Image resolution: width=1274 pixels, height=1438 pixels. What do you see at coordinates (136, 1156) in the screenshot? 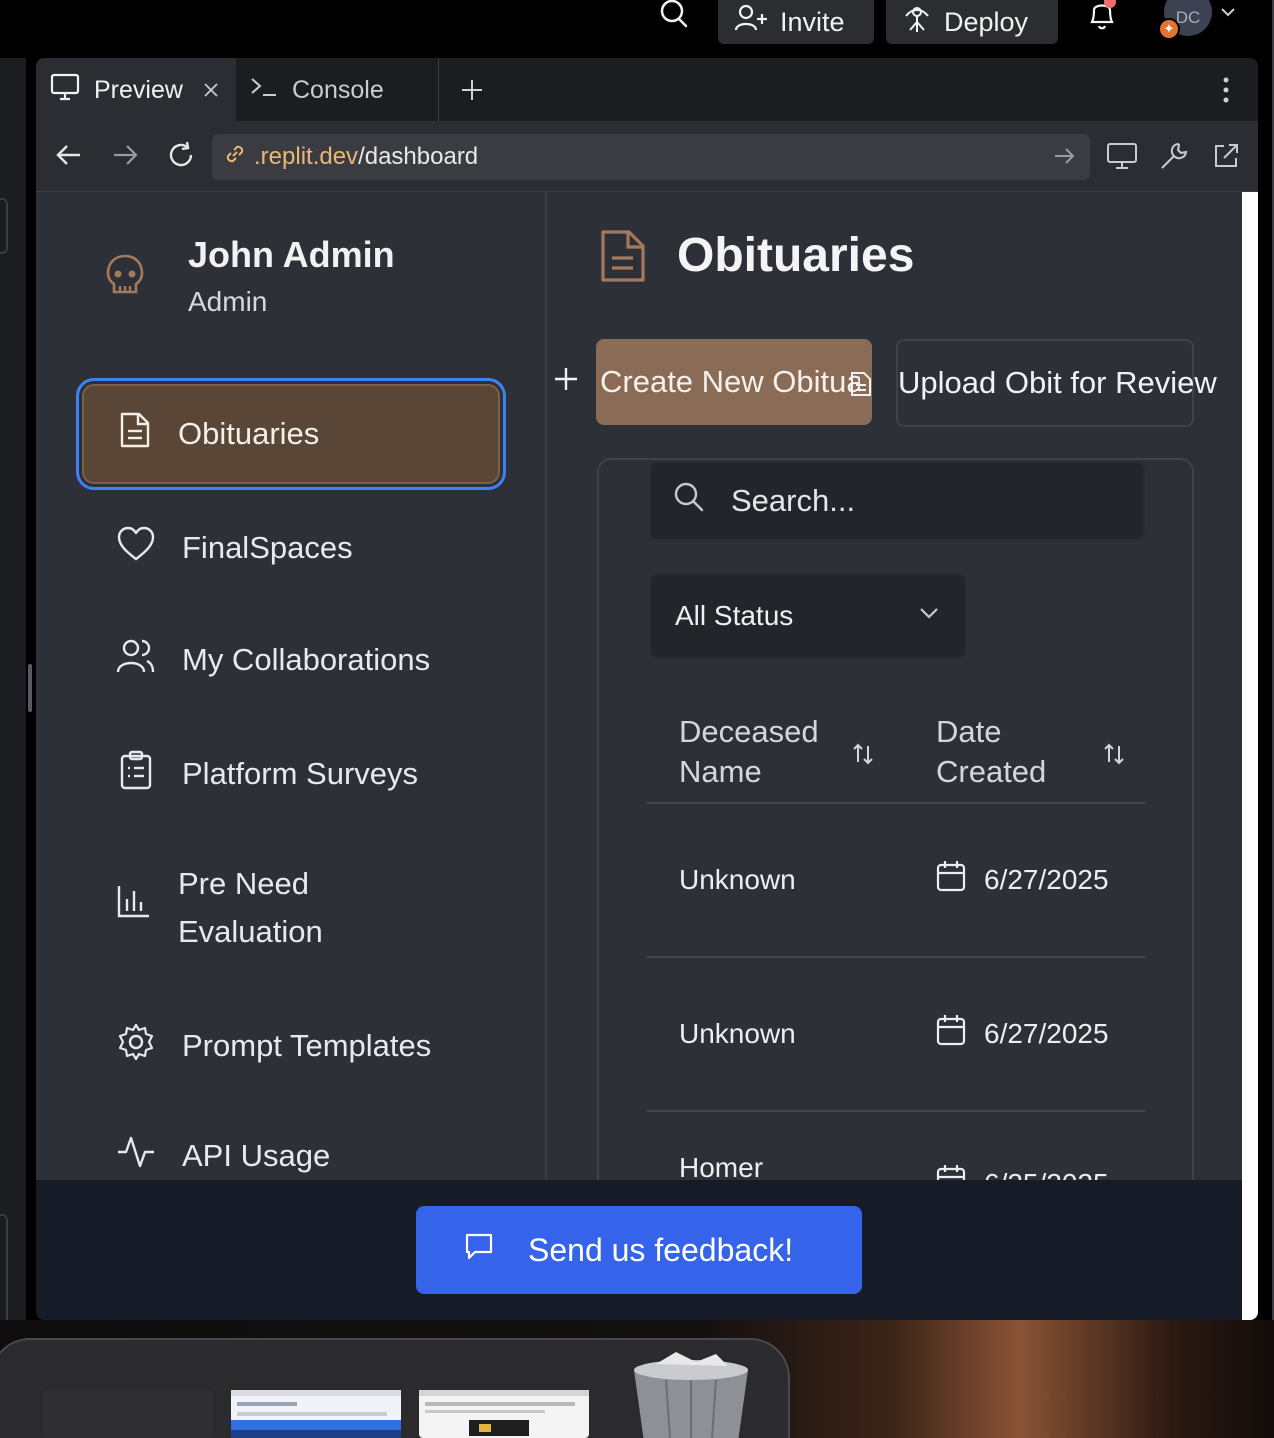
I see `activity-icon` at bounding box center [136, 1156].